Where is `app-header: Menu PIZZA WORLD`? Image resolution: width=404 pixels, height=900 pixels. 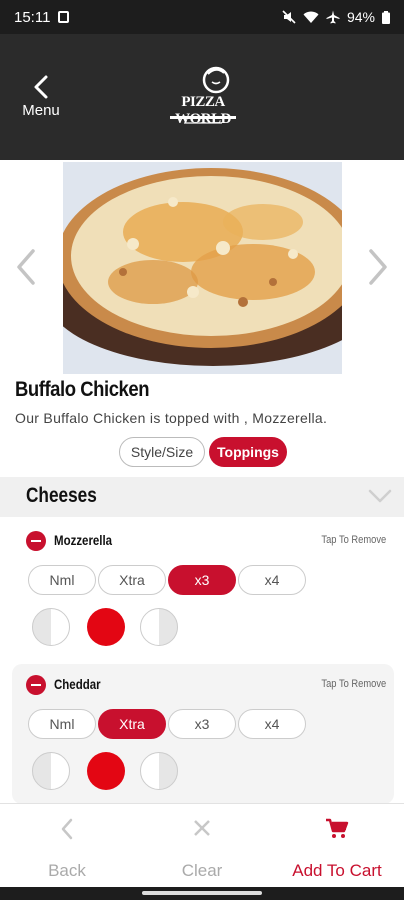
app-header: Menu PIZZA WORLD is located at coordinates (202, 97).